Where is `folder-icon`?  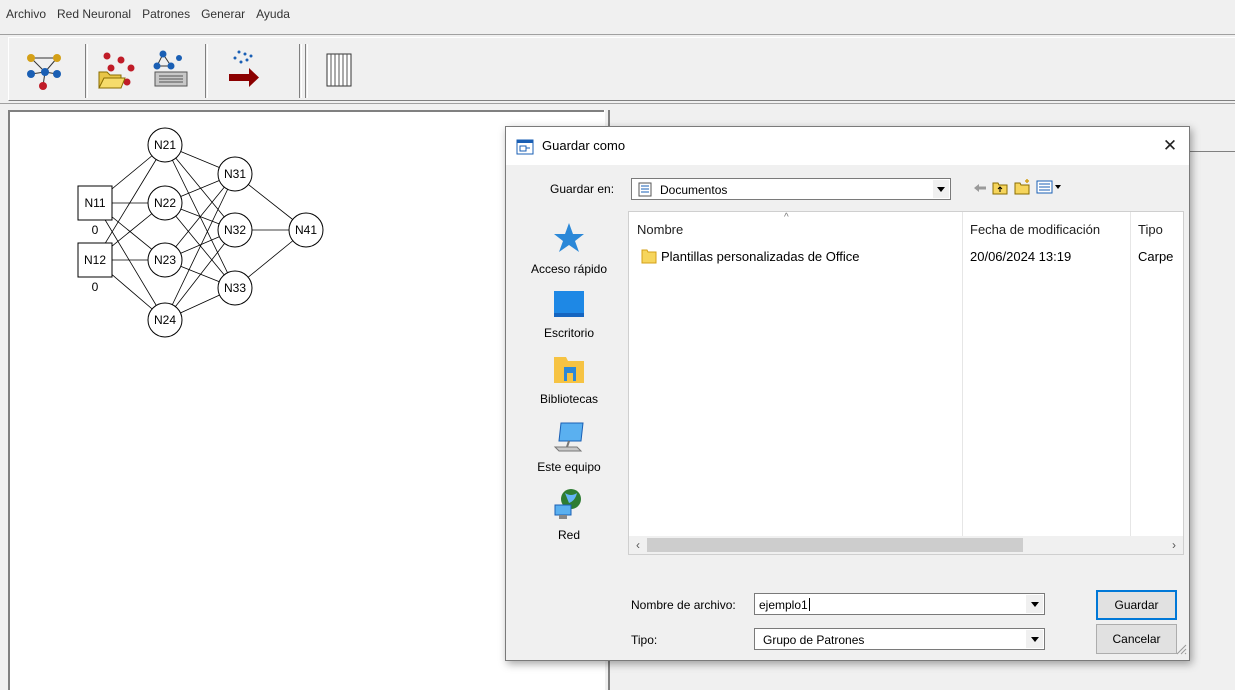 folder-icon is located at coordinates (649, 257).